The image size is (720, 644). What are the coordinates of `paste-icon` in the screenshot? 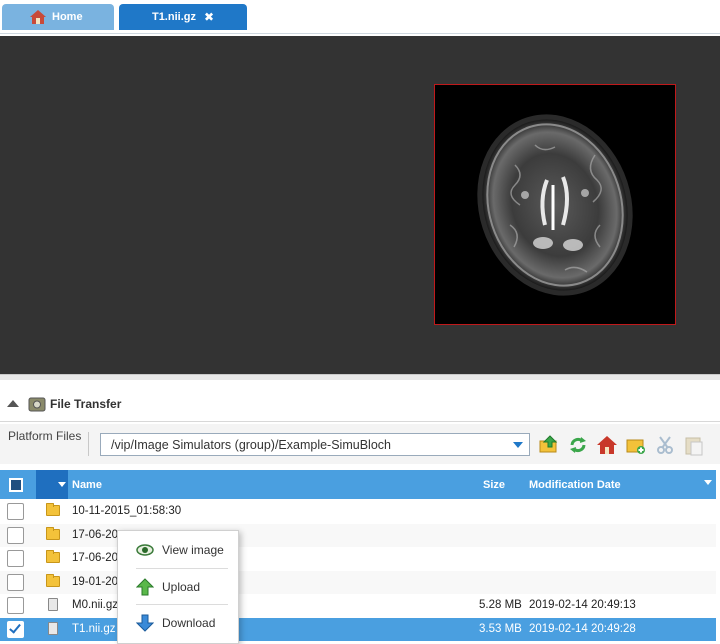 It's located at (694, 445).